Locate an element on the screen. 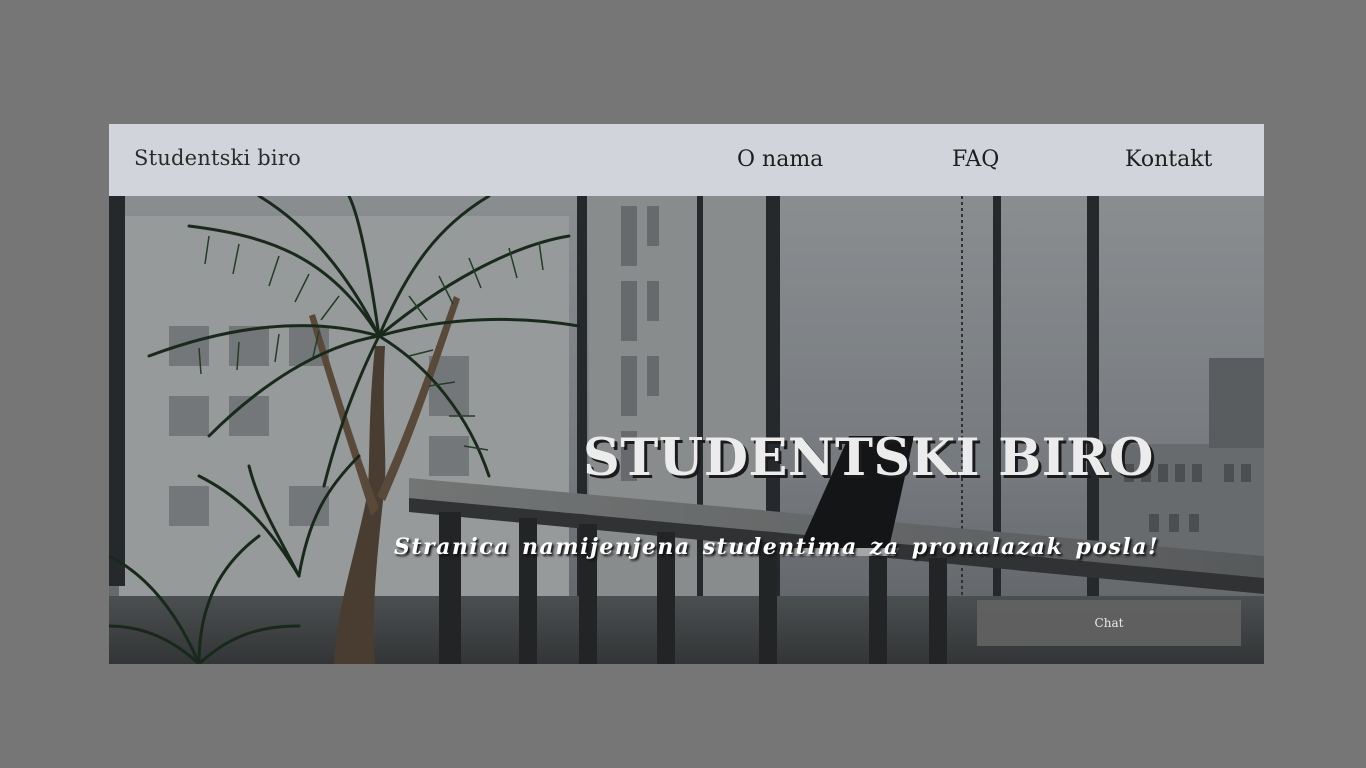 Image resolution: width=1366 pixels, height=768 pixels. navbar: Studentski biro O nama FAQ Kontakt is located at coordinates (686, 160).